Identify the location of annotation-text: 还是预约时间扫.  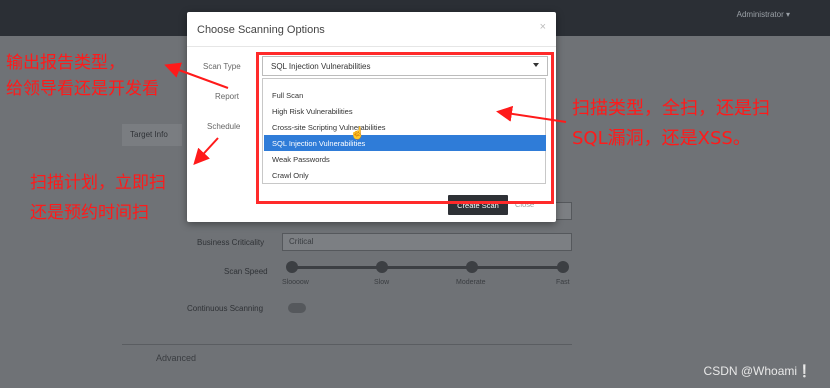
(89, 213).